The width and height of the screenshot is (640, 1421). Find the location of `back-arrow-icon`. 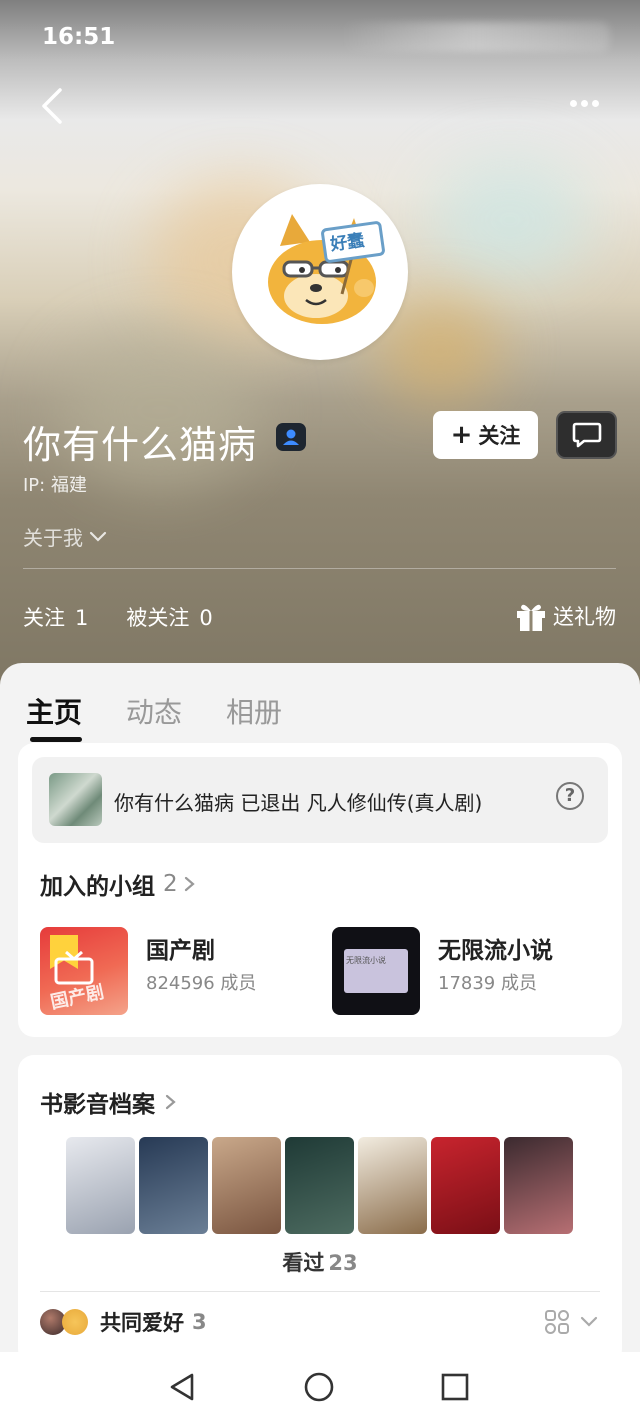

back-arrow-icon is located at coordinates (52, 106).